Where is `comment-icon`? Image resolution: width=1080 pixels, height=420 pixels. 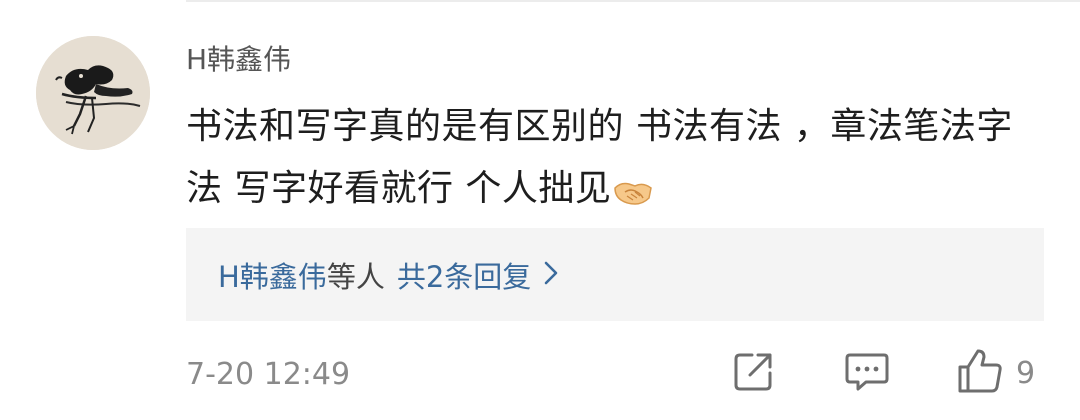
comment-icon is located at coordinates (867, 373).